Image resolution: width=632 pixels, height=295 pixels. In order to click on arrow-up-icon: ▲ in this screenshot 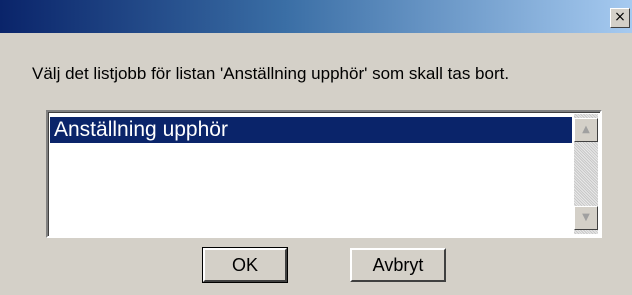, I will do `click(586, 129)`.